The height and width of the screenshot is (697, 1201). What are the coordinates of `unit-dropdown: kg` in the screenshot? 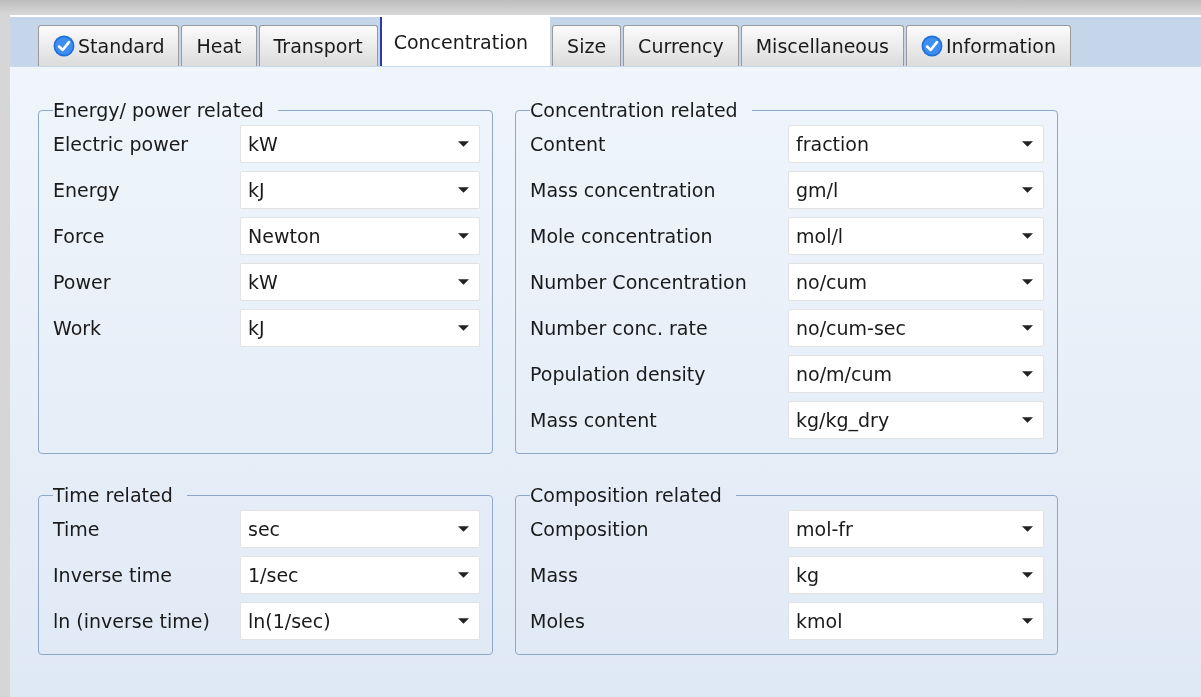 It's located at (916, 575).